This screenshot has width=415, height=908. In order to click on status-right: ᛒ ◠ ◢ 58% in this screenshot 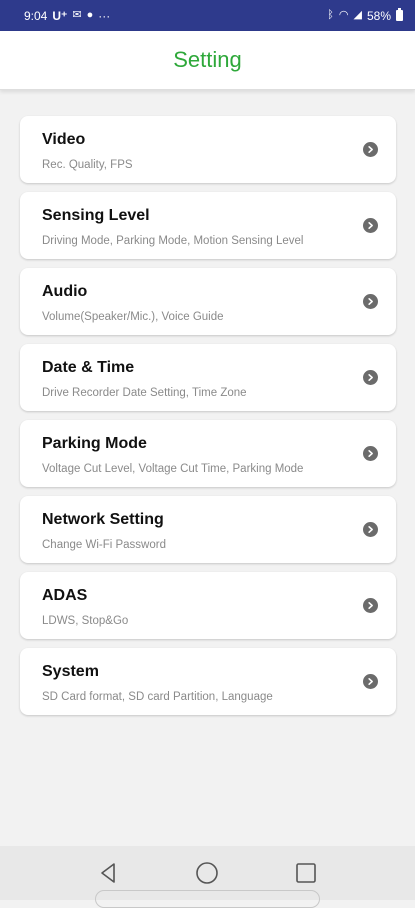, I will do `click(365, 15)`.